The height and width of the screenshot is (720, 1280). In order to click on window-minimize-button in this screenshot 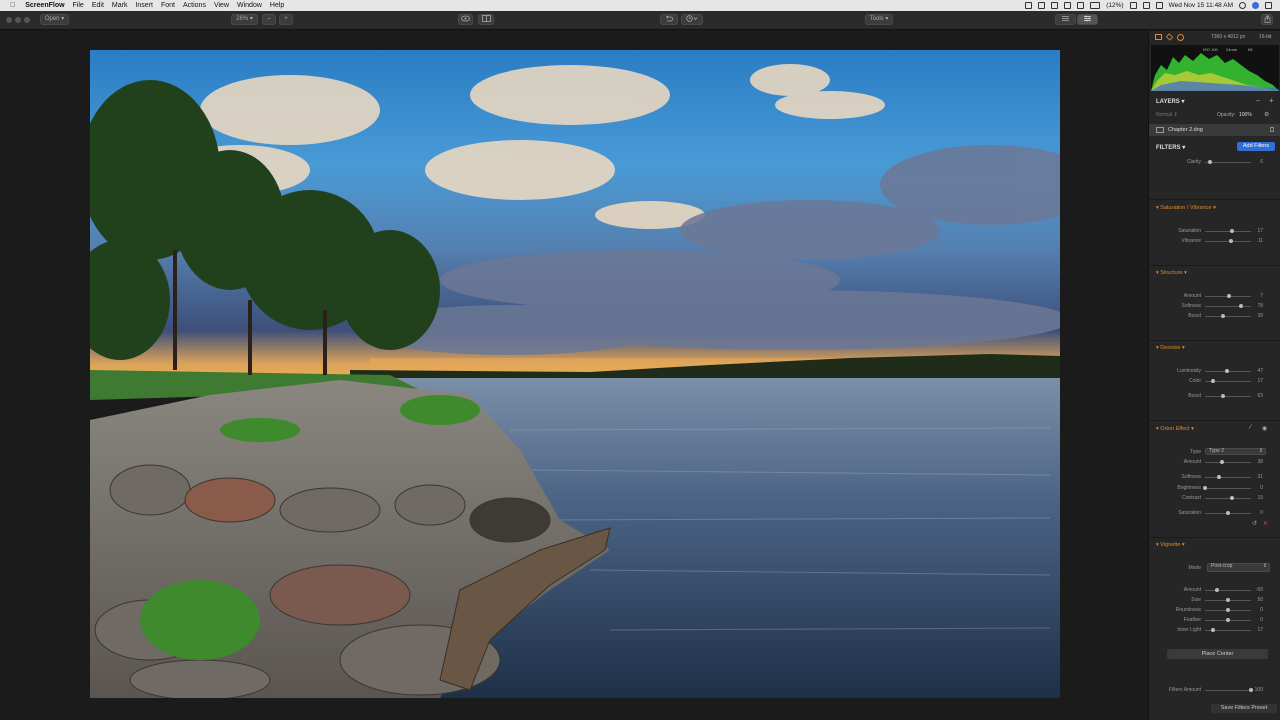, I will do `click(18, 20)`.